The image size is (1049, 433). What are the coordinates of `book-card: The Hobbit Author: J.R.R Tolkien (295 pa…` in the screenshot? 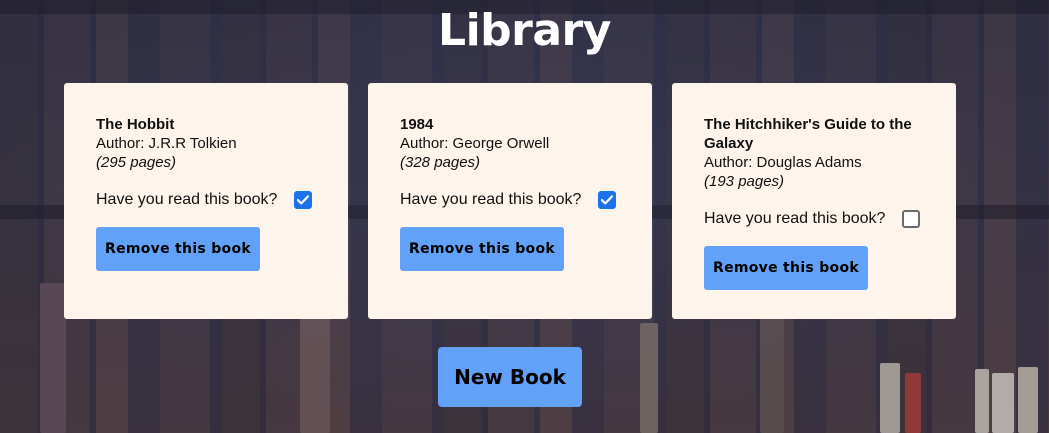 It's located at (206, 201).